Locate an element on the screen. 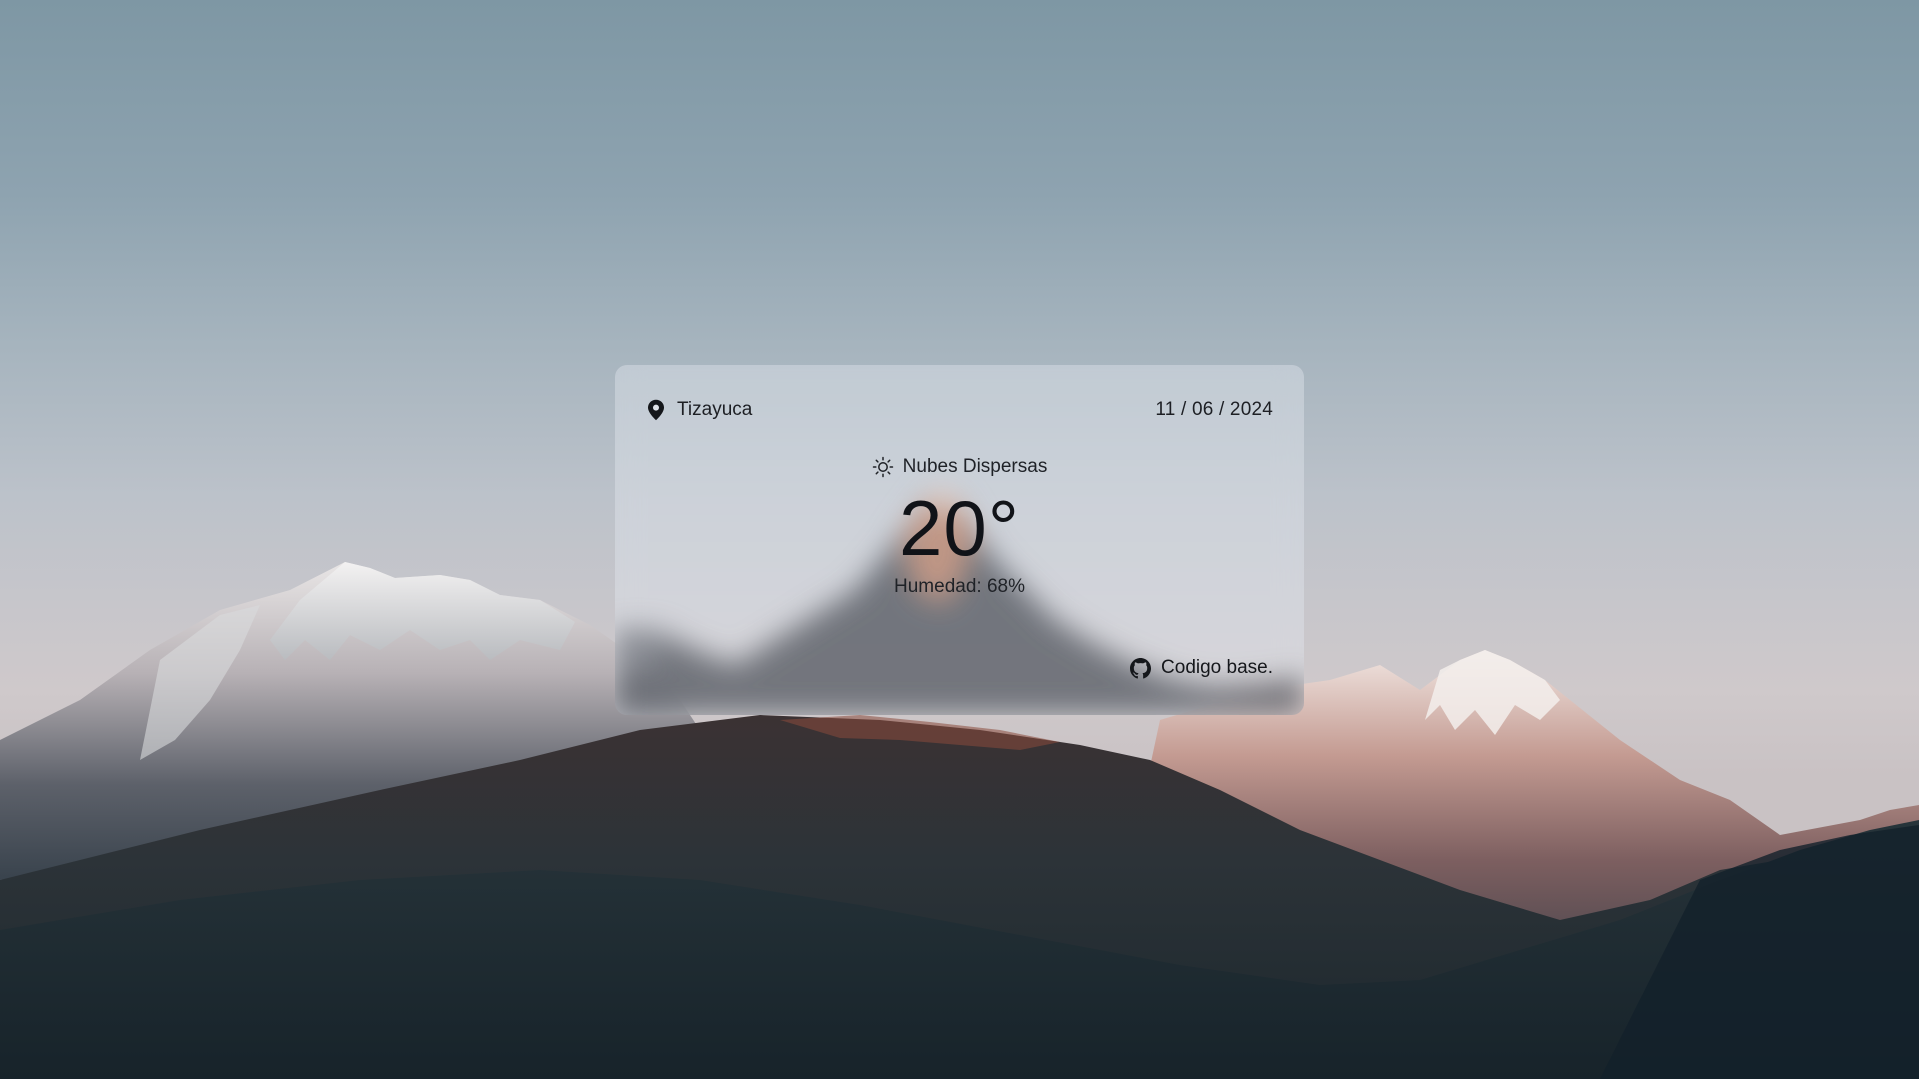 The height and width of the screenshot is (1079, 1919). temperature: 20° is located at coordinates (959, 528).